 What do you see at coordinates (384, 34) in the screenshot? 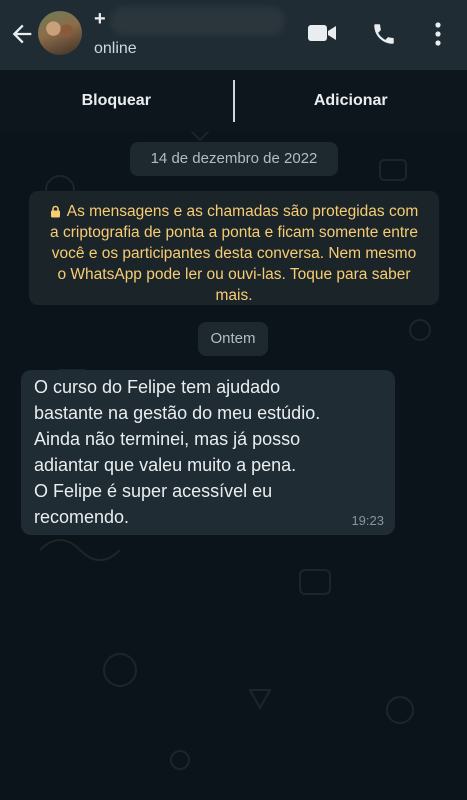
I see `phone-icon` at bounding box center [384, 34].